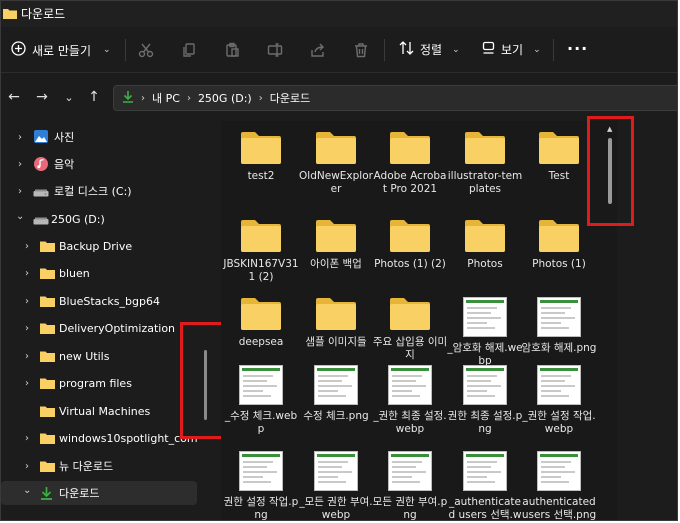 The height and width of the screenshot is (523, 680). What do you see at coordinates (261, 342) in the screenshot?
I see `file-name: deepsea` at bounding box center [261, 342].